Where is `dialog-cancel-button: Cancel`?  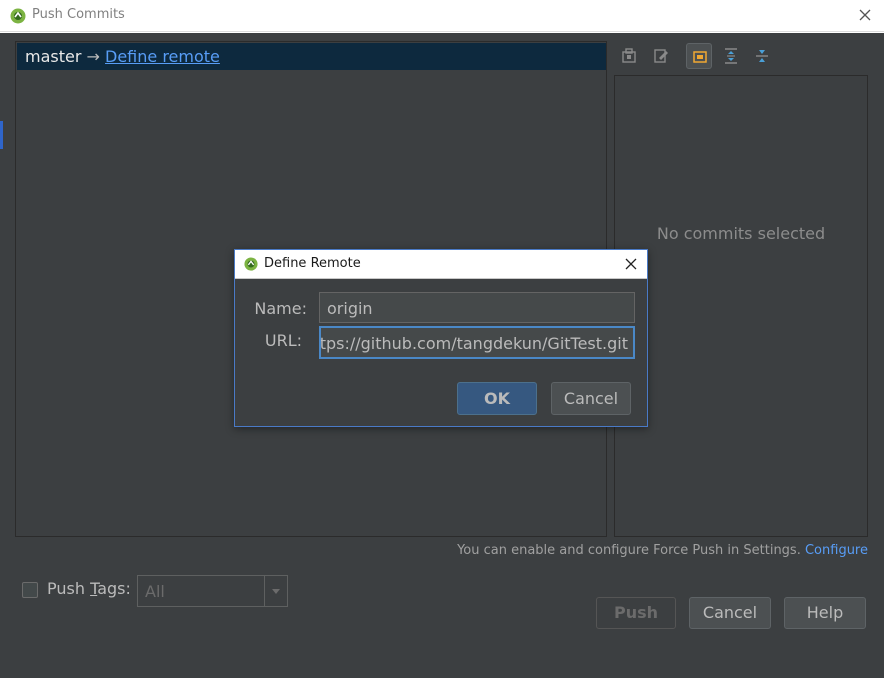 dialog-cancel-button: Cancel is located at coordinates (591, 398).